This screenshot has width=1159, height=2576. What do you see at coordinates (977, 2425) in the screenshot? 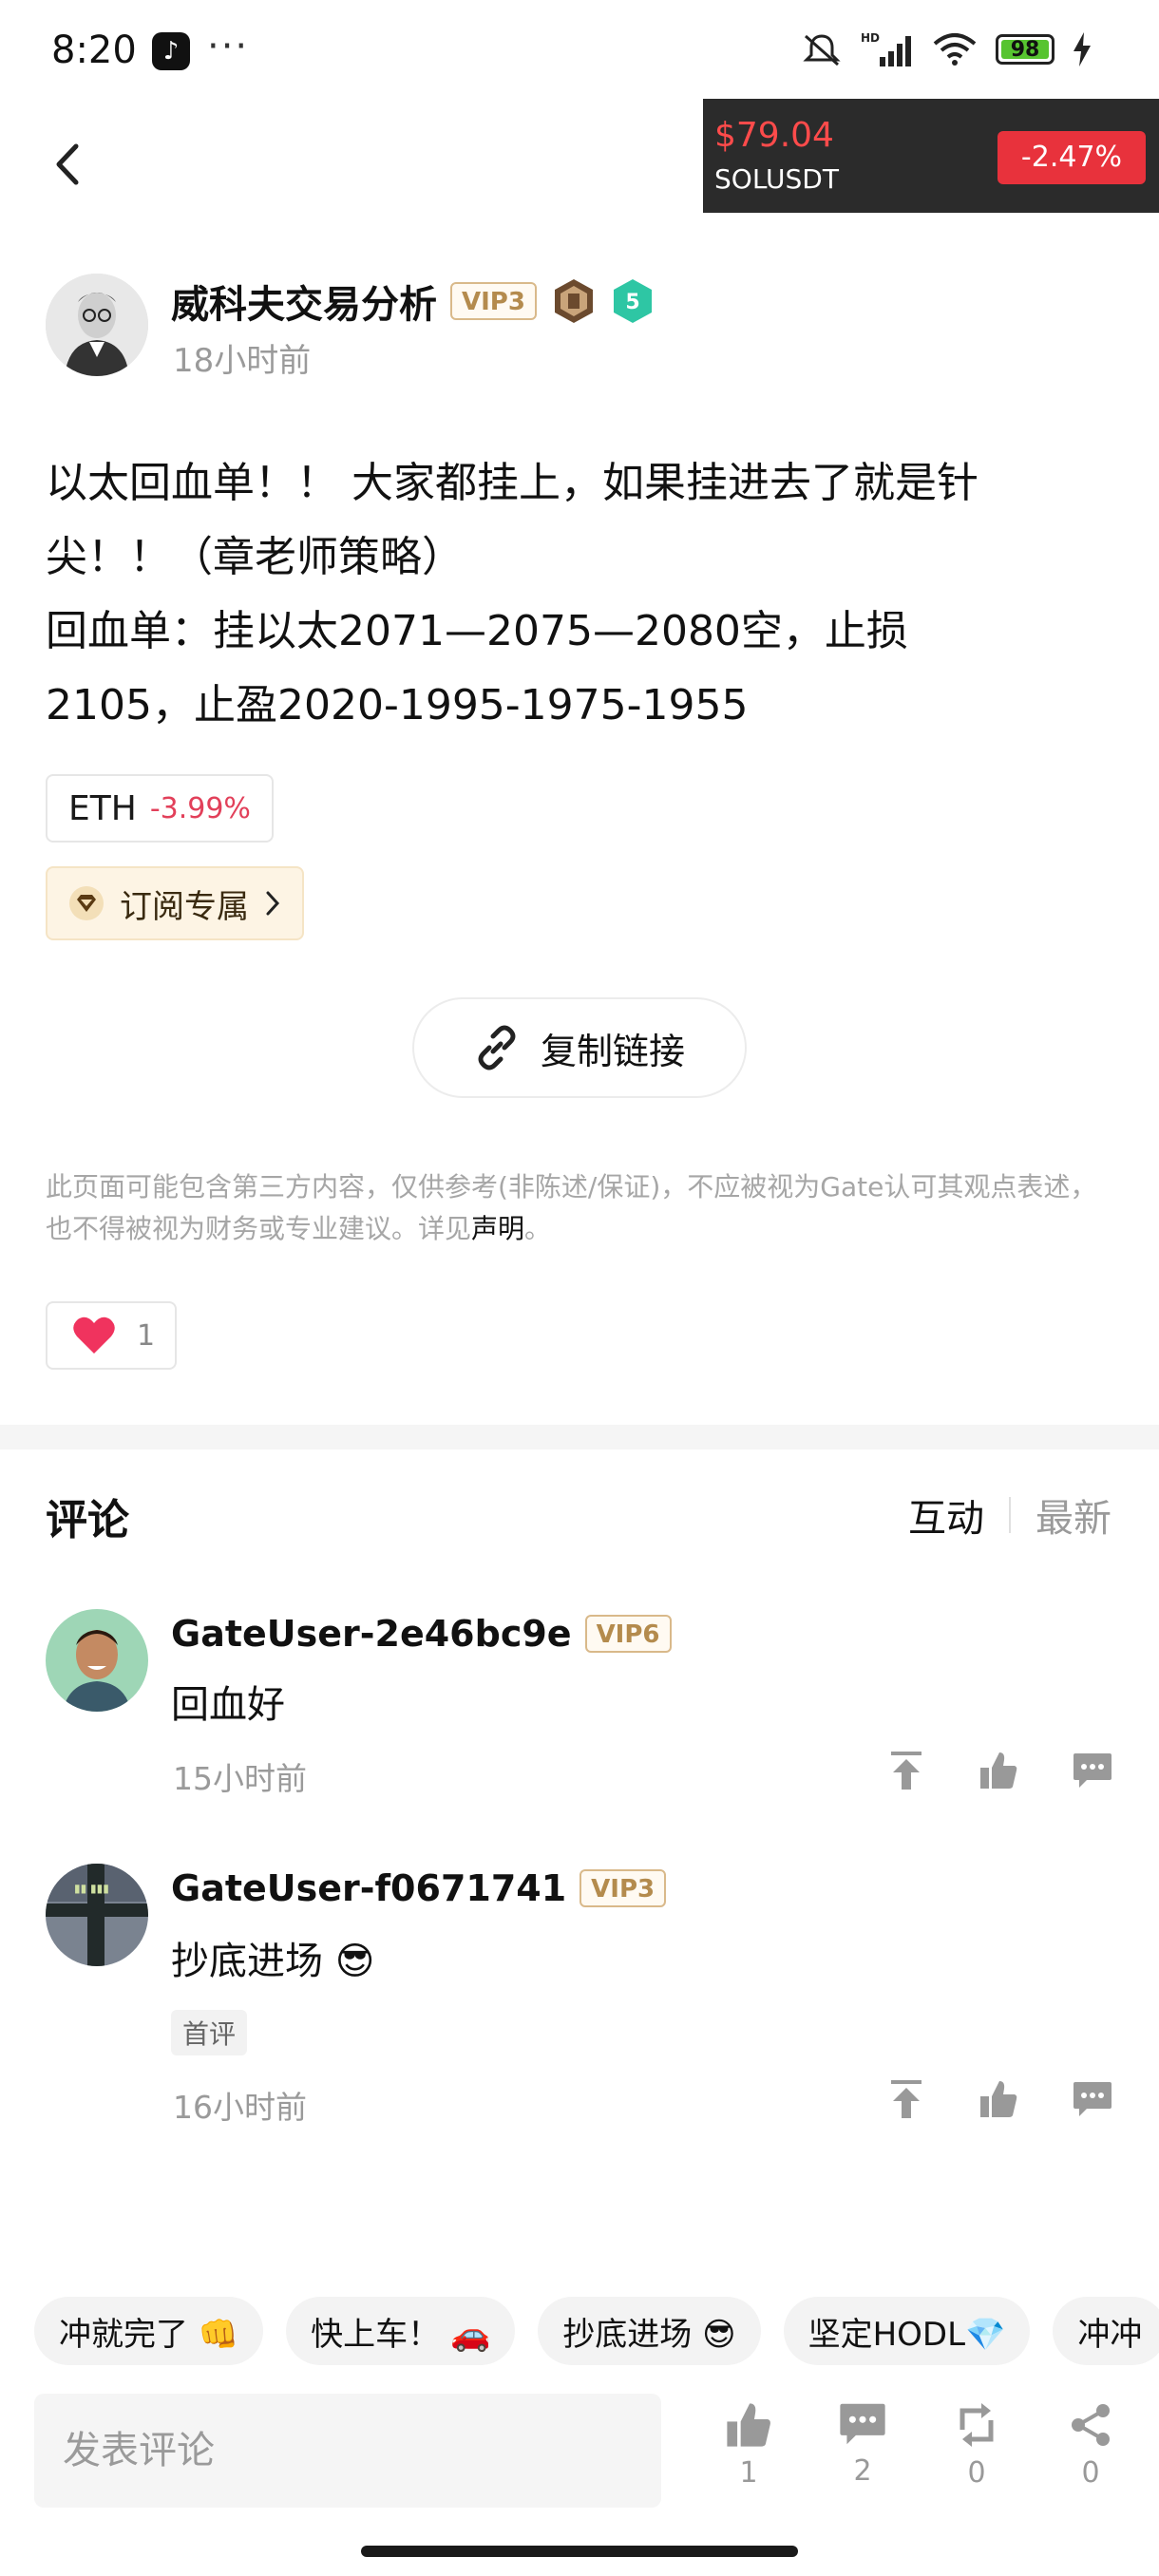
I see `repost-icon` at bounding box center [977, 2425].